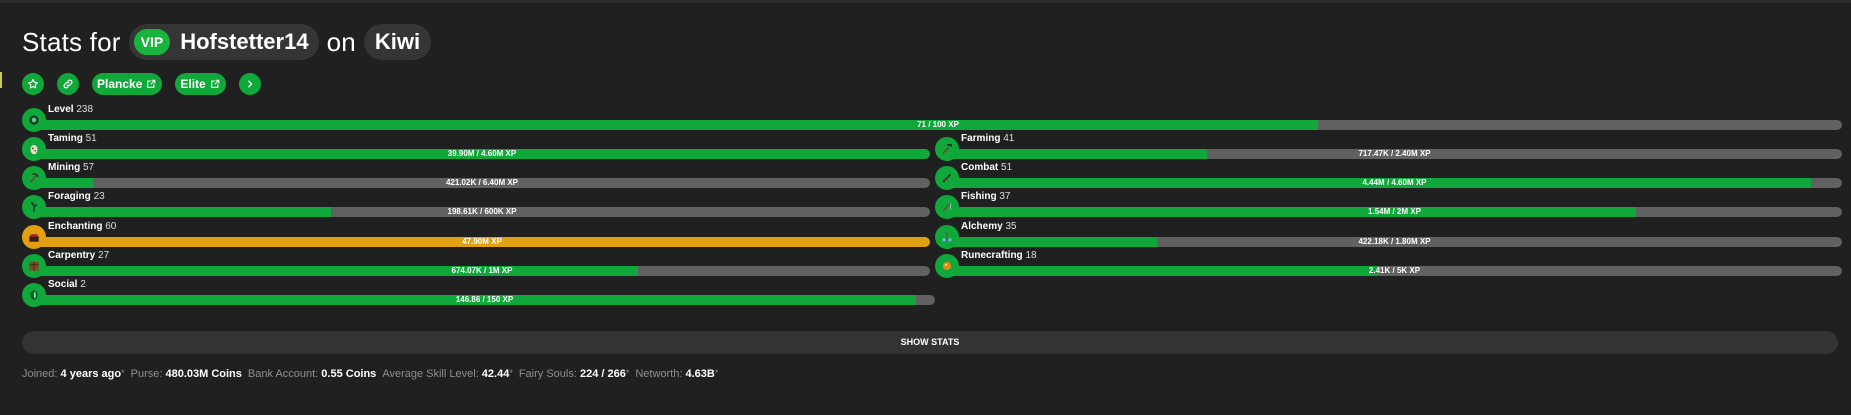  I want to click on skill-label-enchanting: Enchanting 60, so click(82, 226).